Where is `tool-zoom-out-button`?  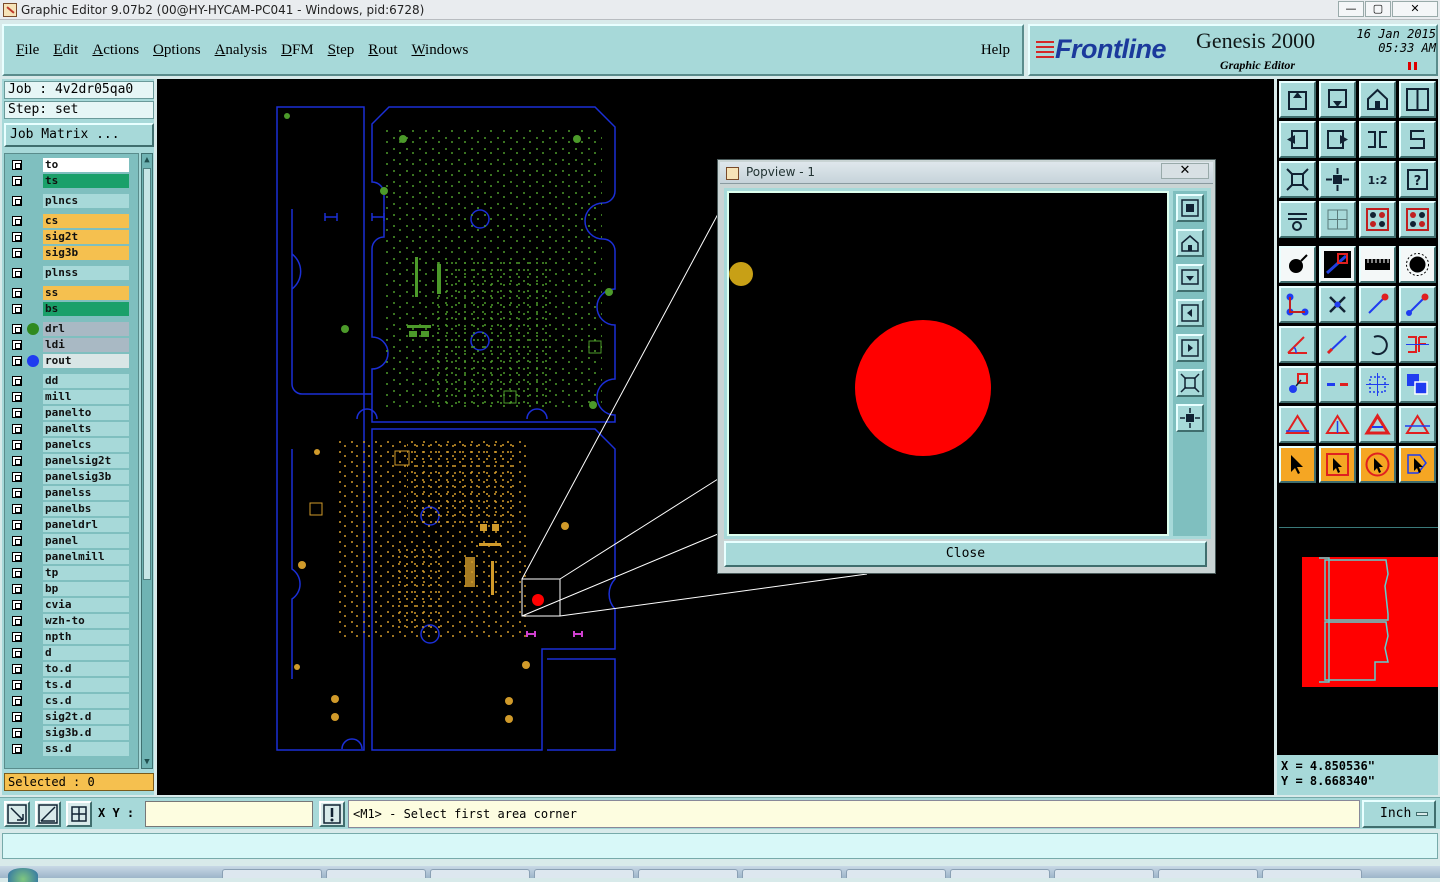 tool-zoom-out-button is located at coordinates (1337, 179).